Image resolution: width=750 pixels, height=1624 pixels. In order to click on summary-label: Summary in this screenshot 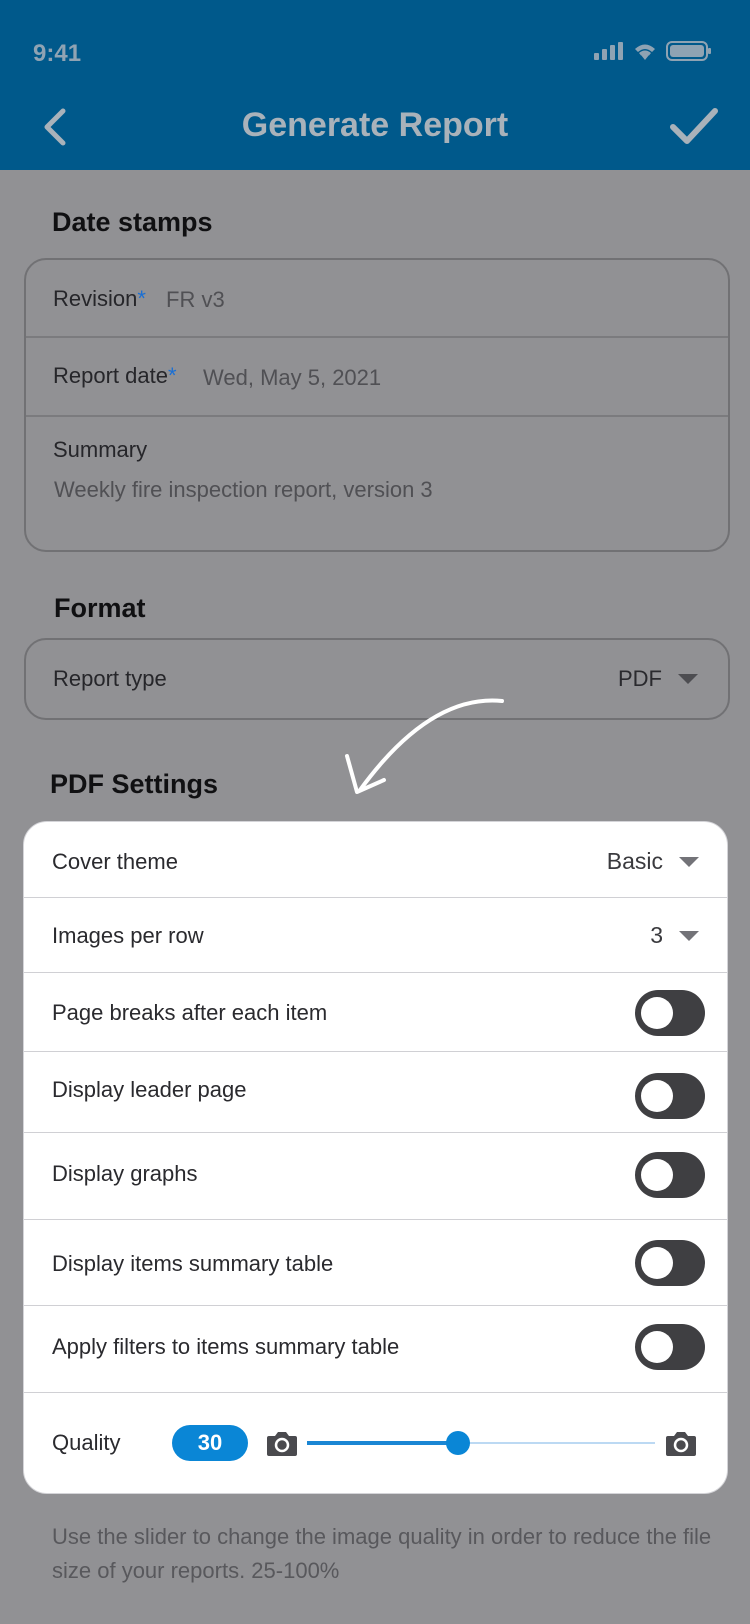, I will do `click(100, 449)`.